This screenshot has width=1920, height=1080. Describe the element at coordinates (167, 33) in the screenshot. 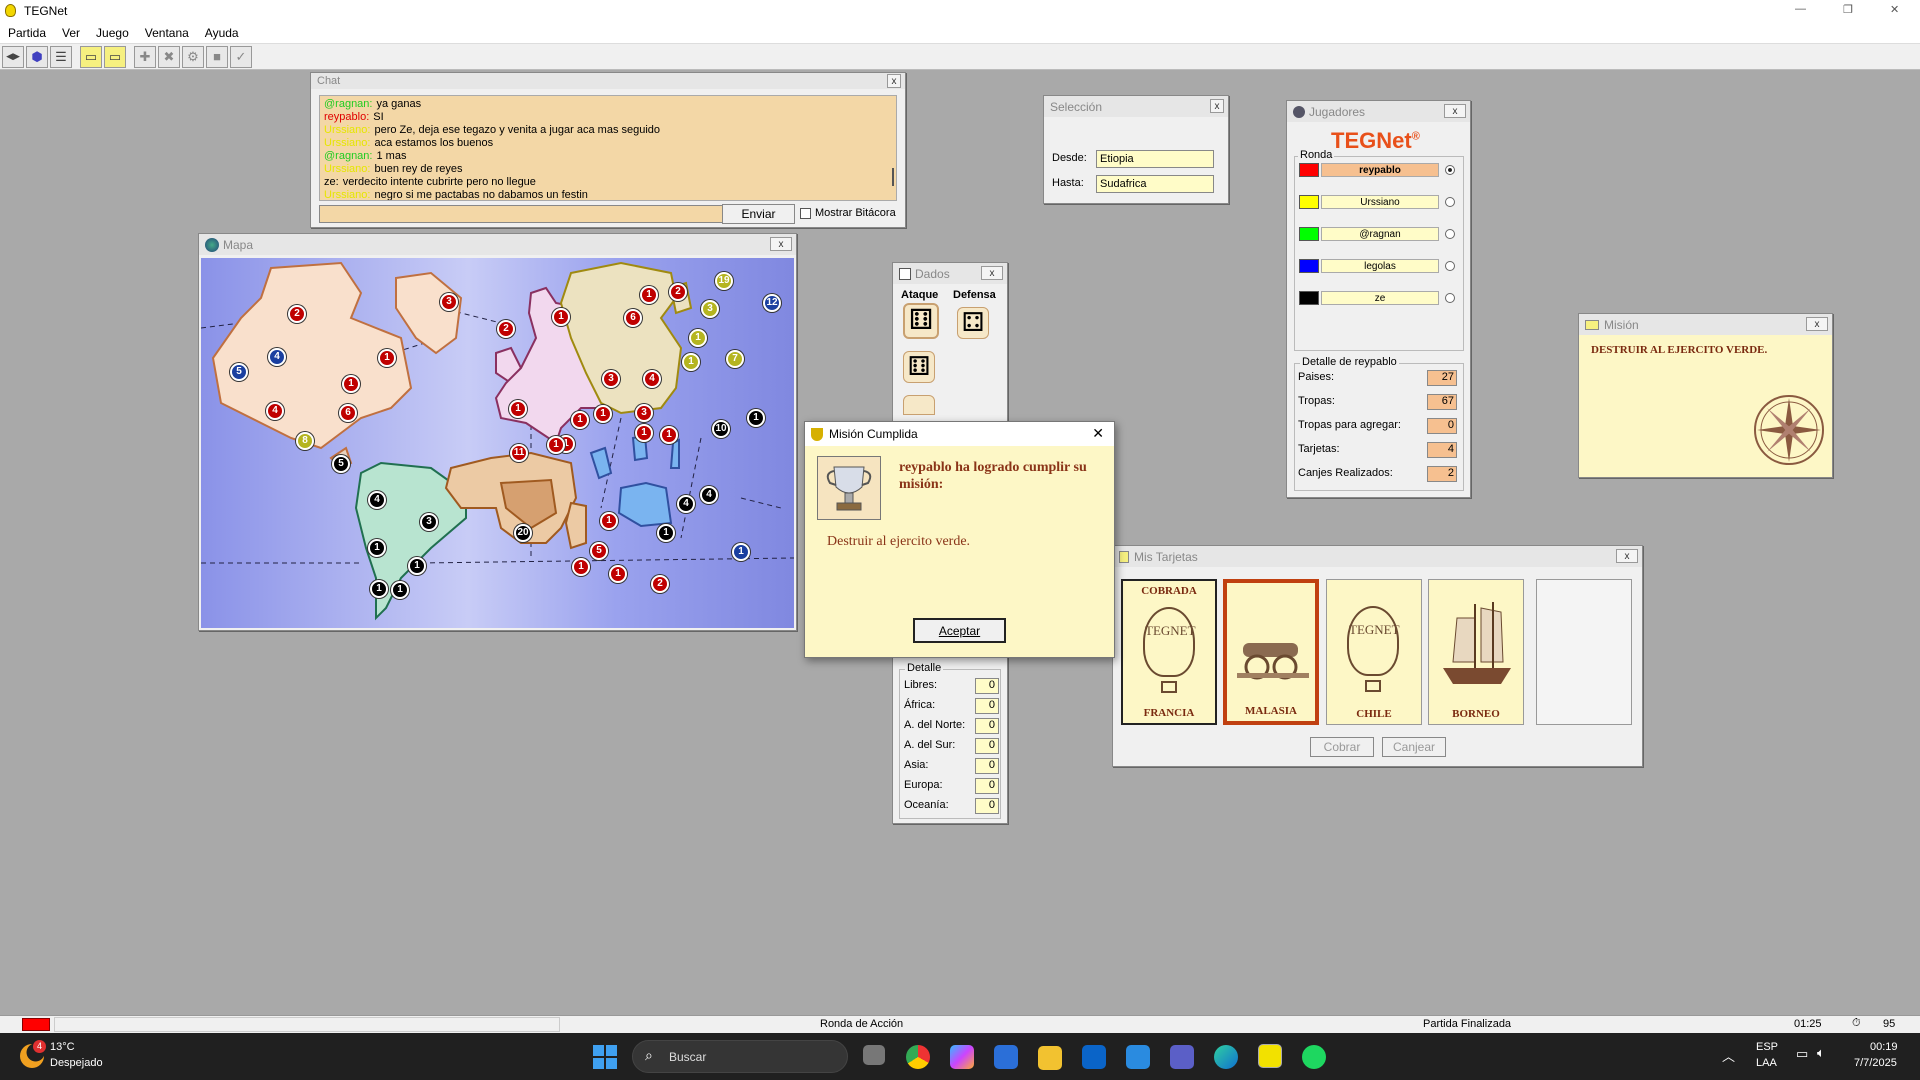

I see `menu-ventana: Ventana` at that location.